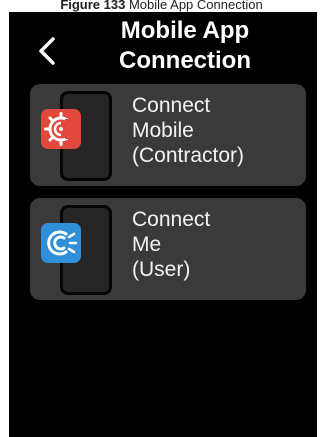 The height and width of the screenshot is (437, 323). I want to click on option-label: Connect Me (User), so click(171, 244).